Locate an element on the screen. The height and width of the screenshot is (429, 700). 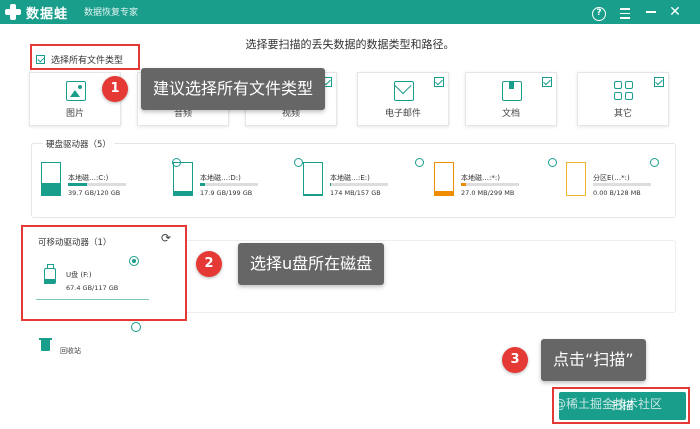
callout-badge-1: 1 is located at coordinates (115, 89).